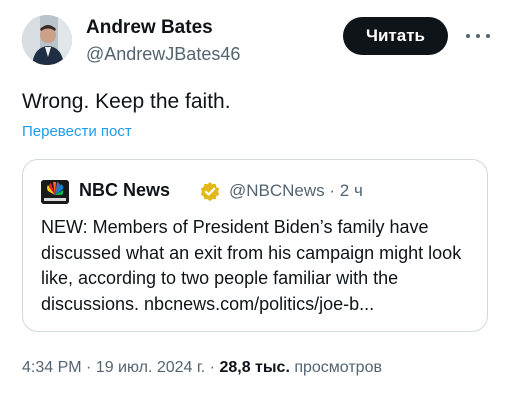  I want to click on author-name: Andrew Bates, so click(149, 28).